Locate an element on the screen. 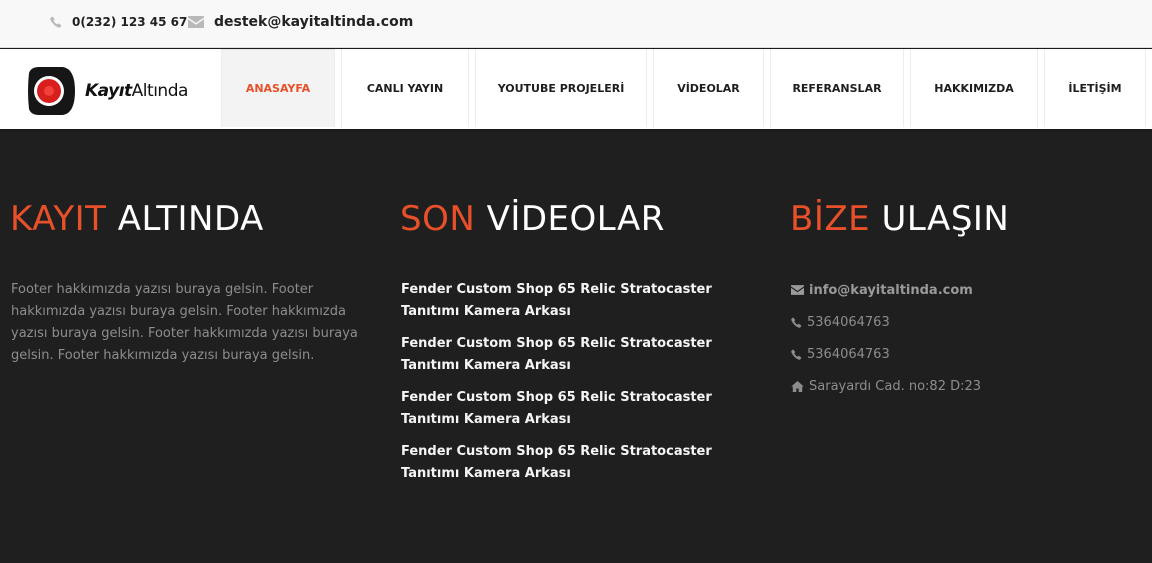 This screenshot has width=1152, height=563. nav-item-canli-yayin: CANLI YAYIN is located at coordinates (405, 88).